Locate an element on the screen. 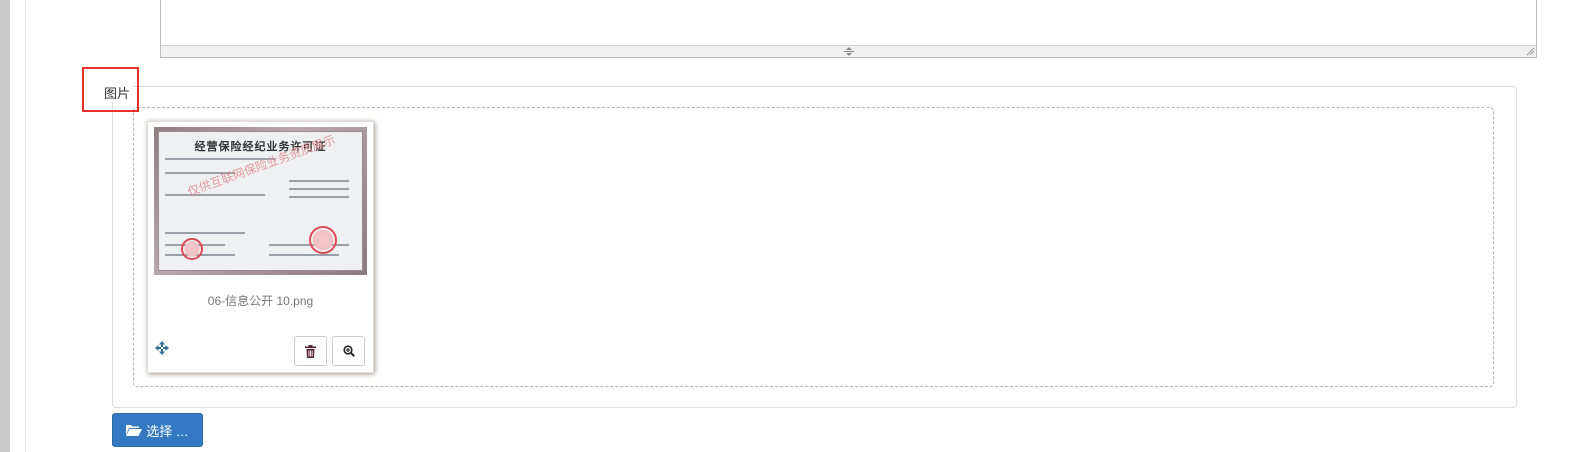 This screenshot has height=452, width=1571. file-preview-image: 经营保险经纪业务许可证 仅供互联网保险业务资质展示 is located at coordinates (260, 201).